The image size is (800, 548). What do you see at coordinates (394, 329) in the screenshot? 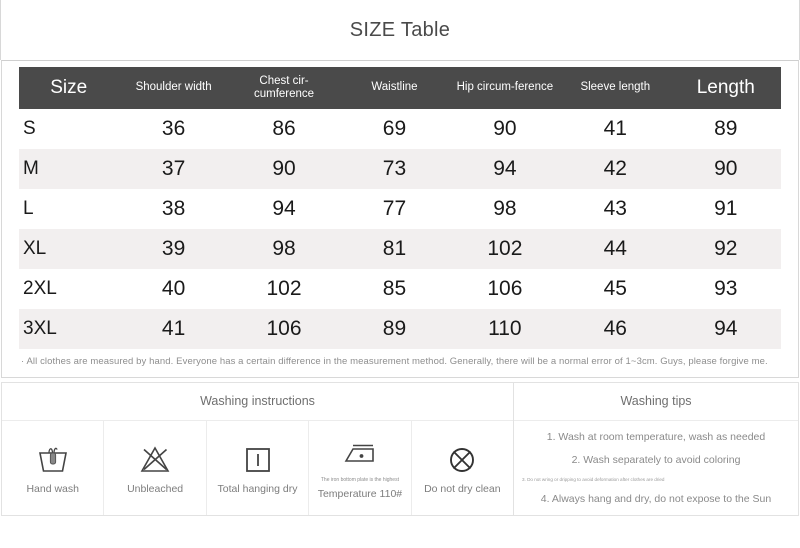
I see `cell-waist: 89` at bounding box center [394, 329].